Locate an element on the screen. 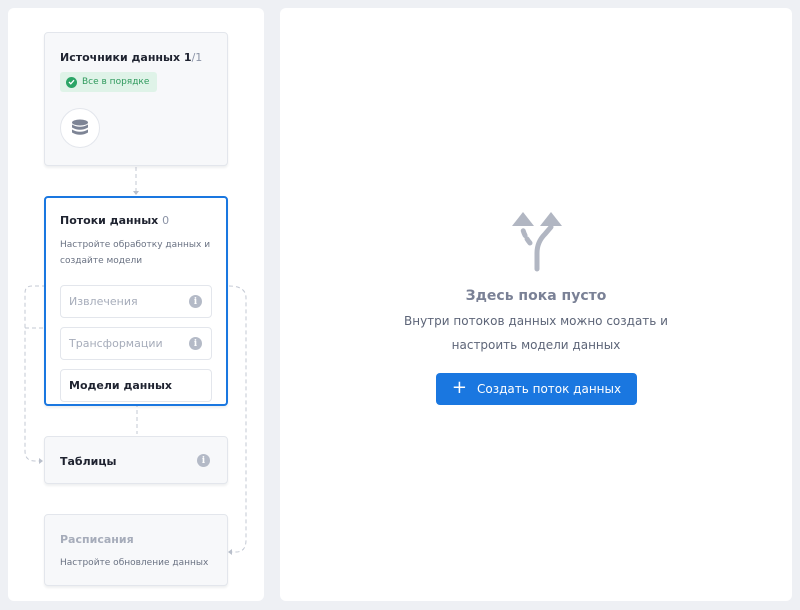 This screenshot has width=800, height=610. status-badge-label: Все в порядке is located at coordinates (116, 82).